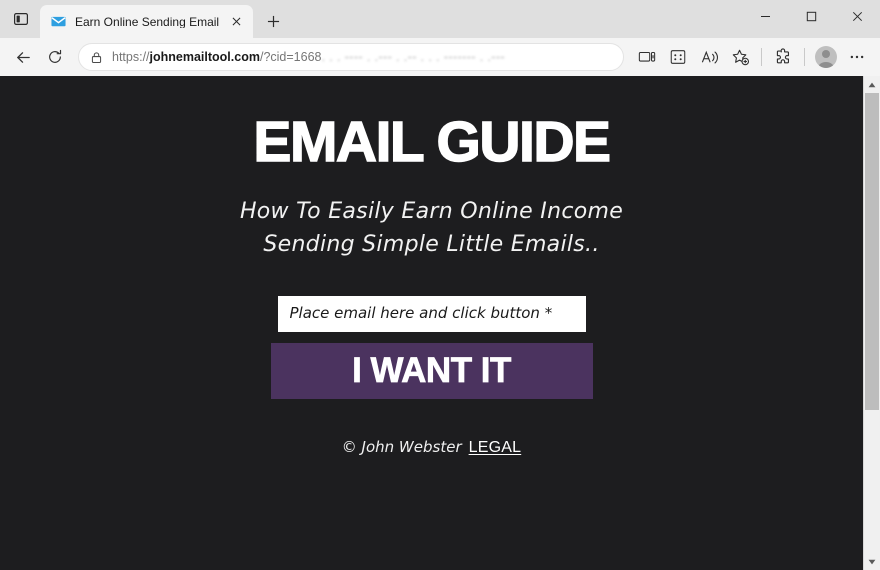 The width and height of the screenshot is (880, 570). I want to click on i-want-it-button: I WANT IT, so click(431, 370).